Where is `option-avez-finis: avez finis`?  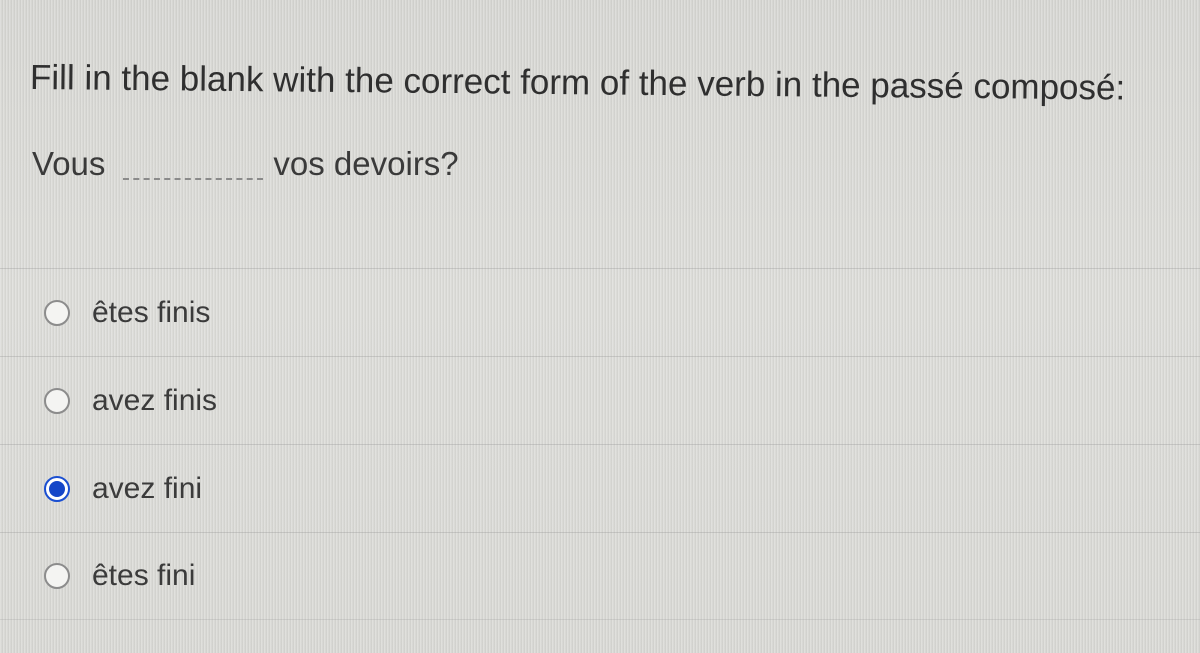
option-avez-finis: avez finis is located at coordinates (600, 400).